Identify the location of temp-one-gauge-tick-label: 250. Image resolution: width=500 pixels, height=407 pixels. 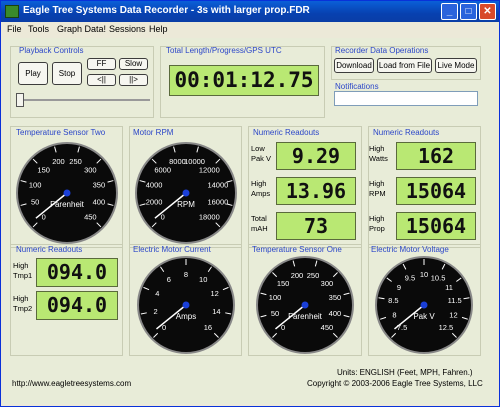
(313, 275).